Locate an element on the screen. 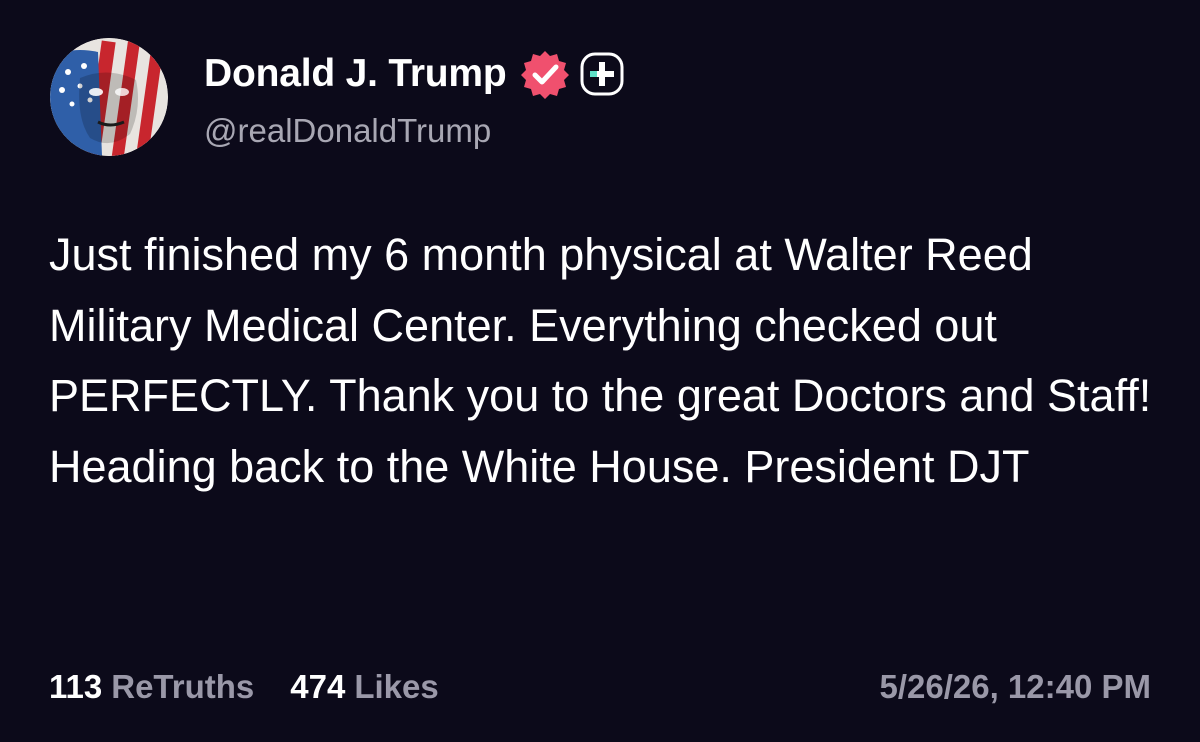 The width and height of the screenshot is (1200, 742). post-timestamp: 5/26/26, 12:40 PM is located at coordinates (1015, 687).